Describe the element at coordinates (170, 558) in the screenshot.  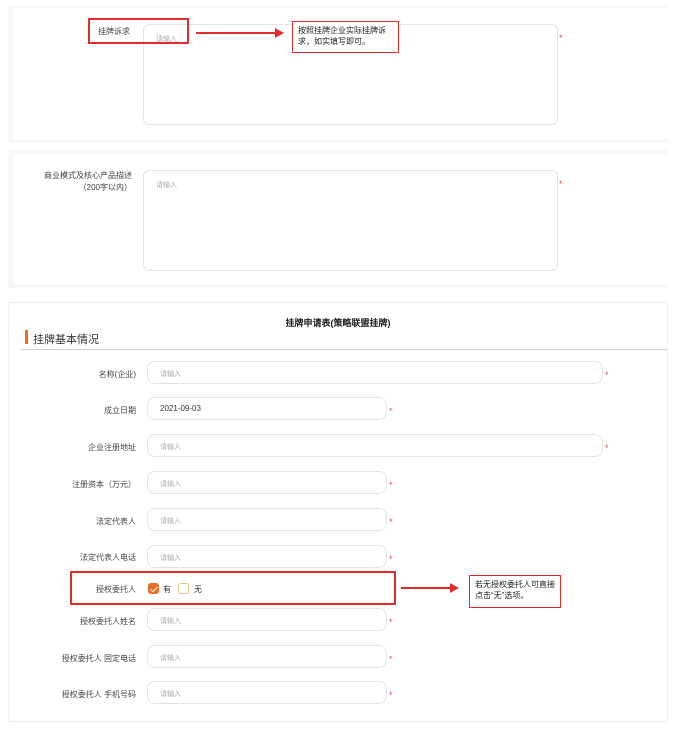
I see `legal-rep-phone-placeholder: 请输入` at that location.